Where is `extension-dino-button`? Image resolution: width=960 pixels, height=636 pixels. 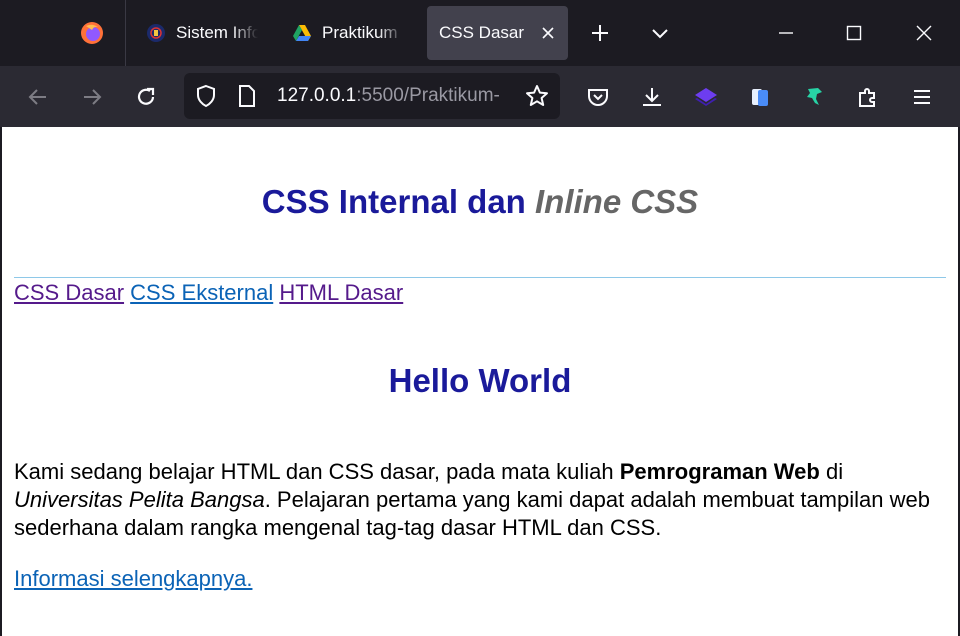
extension-dino-button is located at coordinates (814, 97).